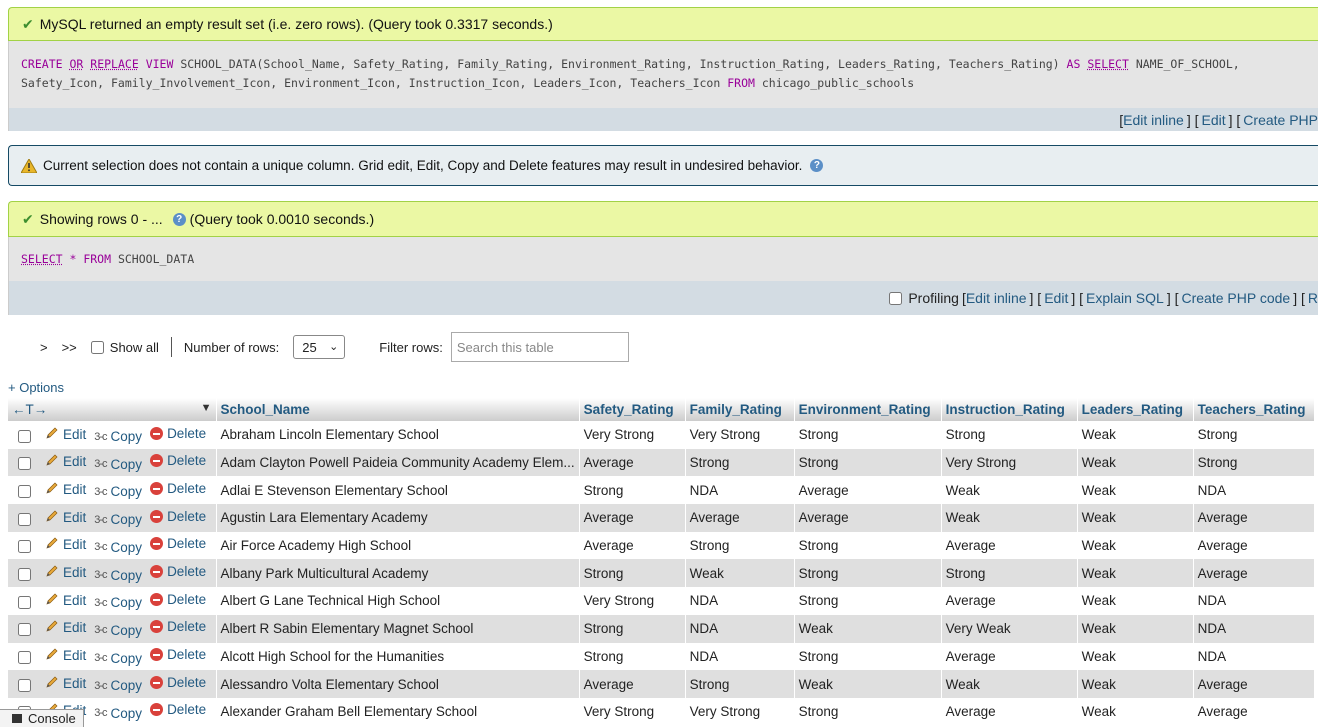 Image resolution: width=1318 pixels, height=727 pixels. Describe the element at coordinates (1009, 409) in the screenshot. I see `column-header-instruction-rating: Instruction_Rating` at that location.